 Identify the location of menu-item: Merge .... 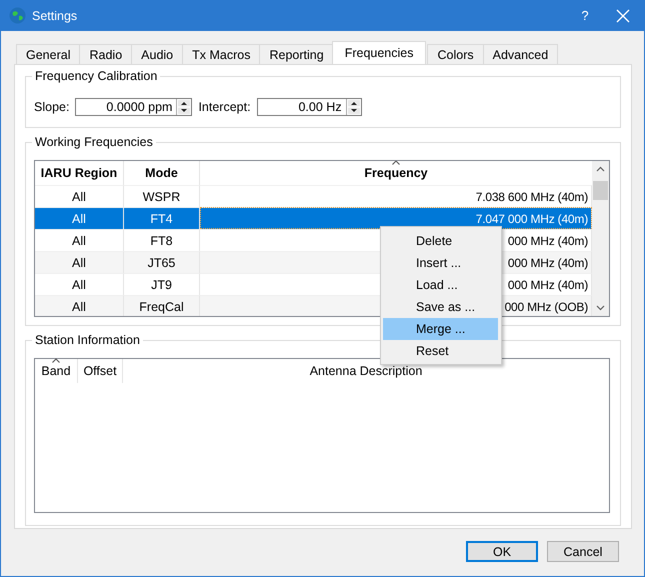
(440, 329).